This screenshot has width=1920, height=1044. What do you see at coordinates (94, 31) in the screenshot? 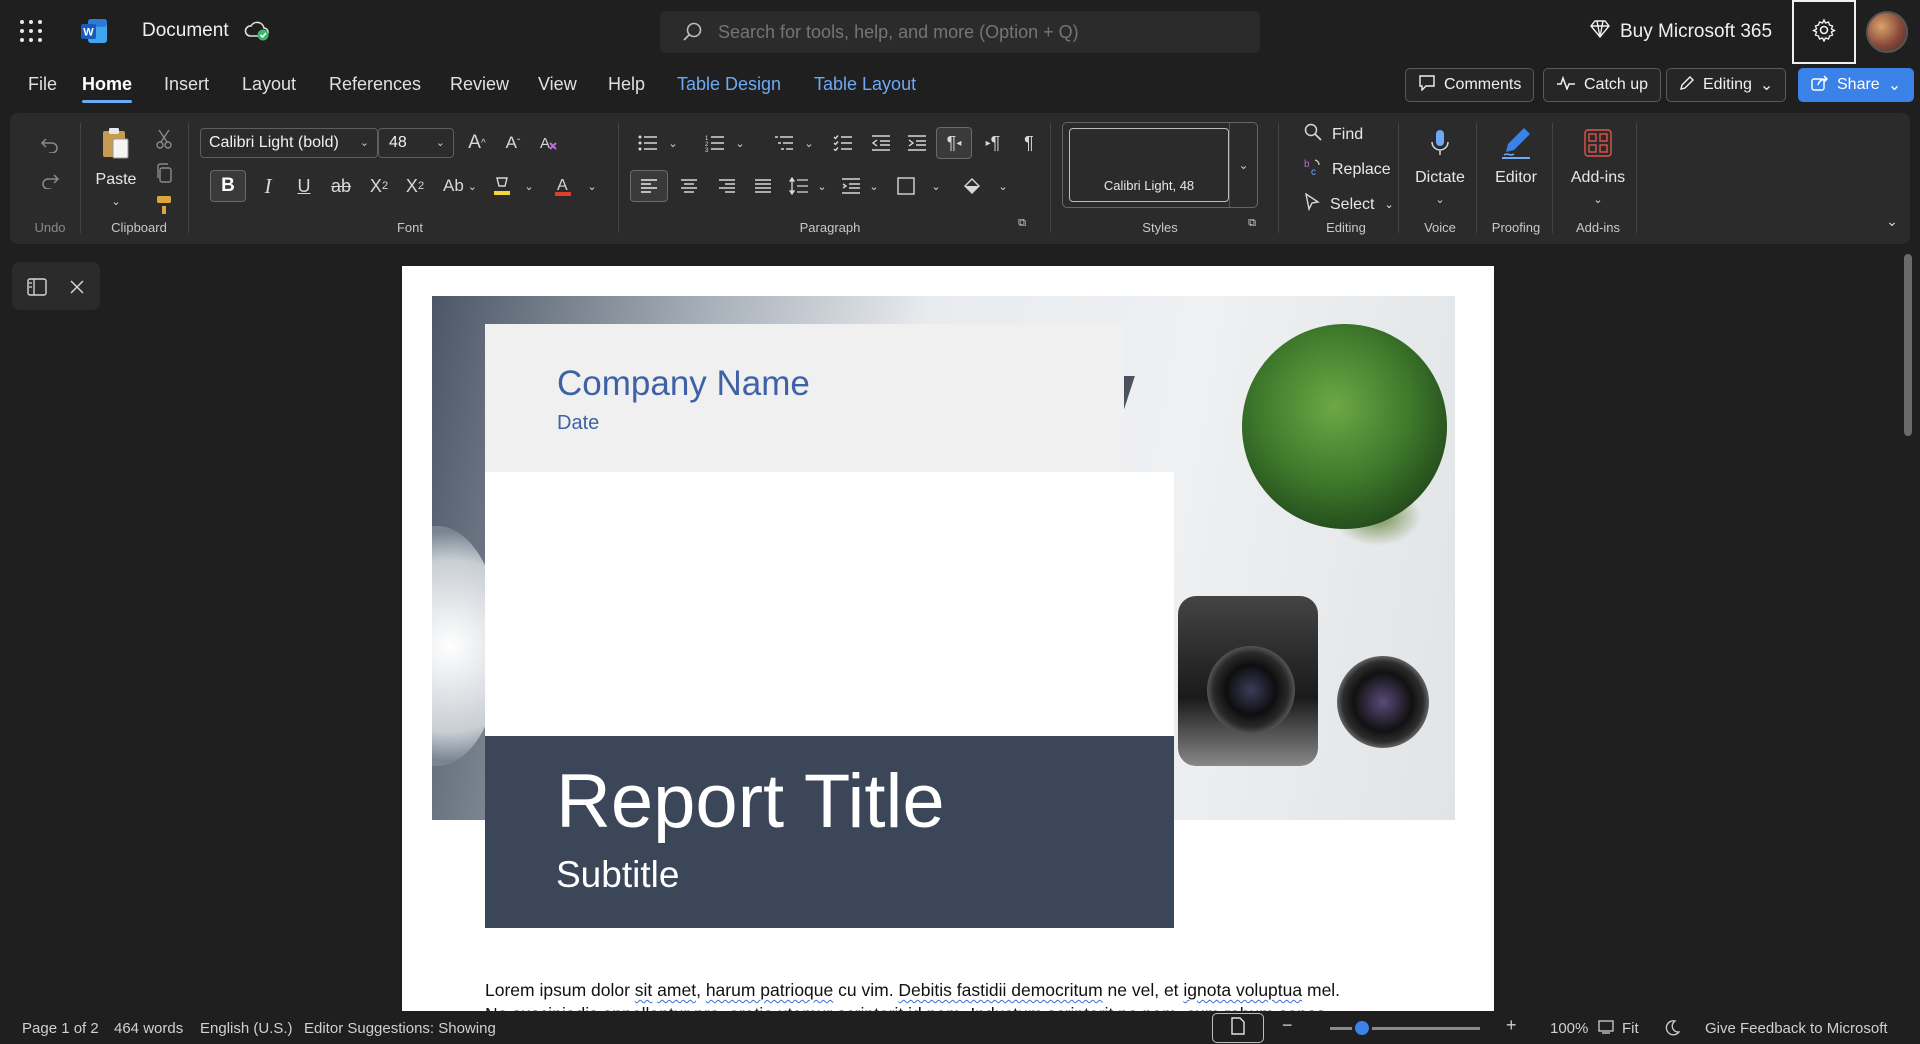
I see `word-logo-icon: W` at bounding box center [94, 31].